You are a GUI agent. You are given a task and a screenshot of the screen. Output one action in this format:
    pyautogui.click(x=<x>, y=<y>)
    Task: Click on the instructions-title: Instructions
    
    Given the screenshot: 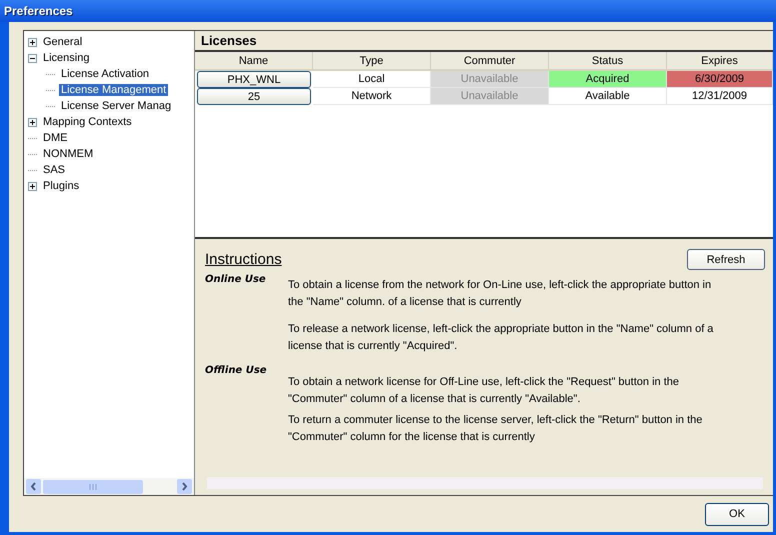 What is the action you would take?
    pyautogui.click(x=243, y=259)
    